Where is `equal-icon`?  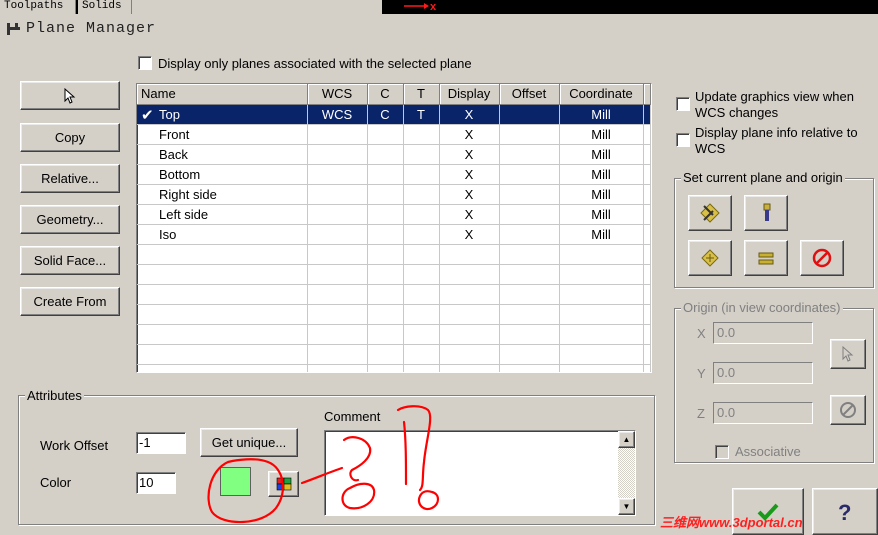
equal-icon is located at coordinates (766, 258).